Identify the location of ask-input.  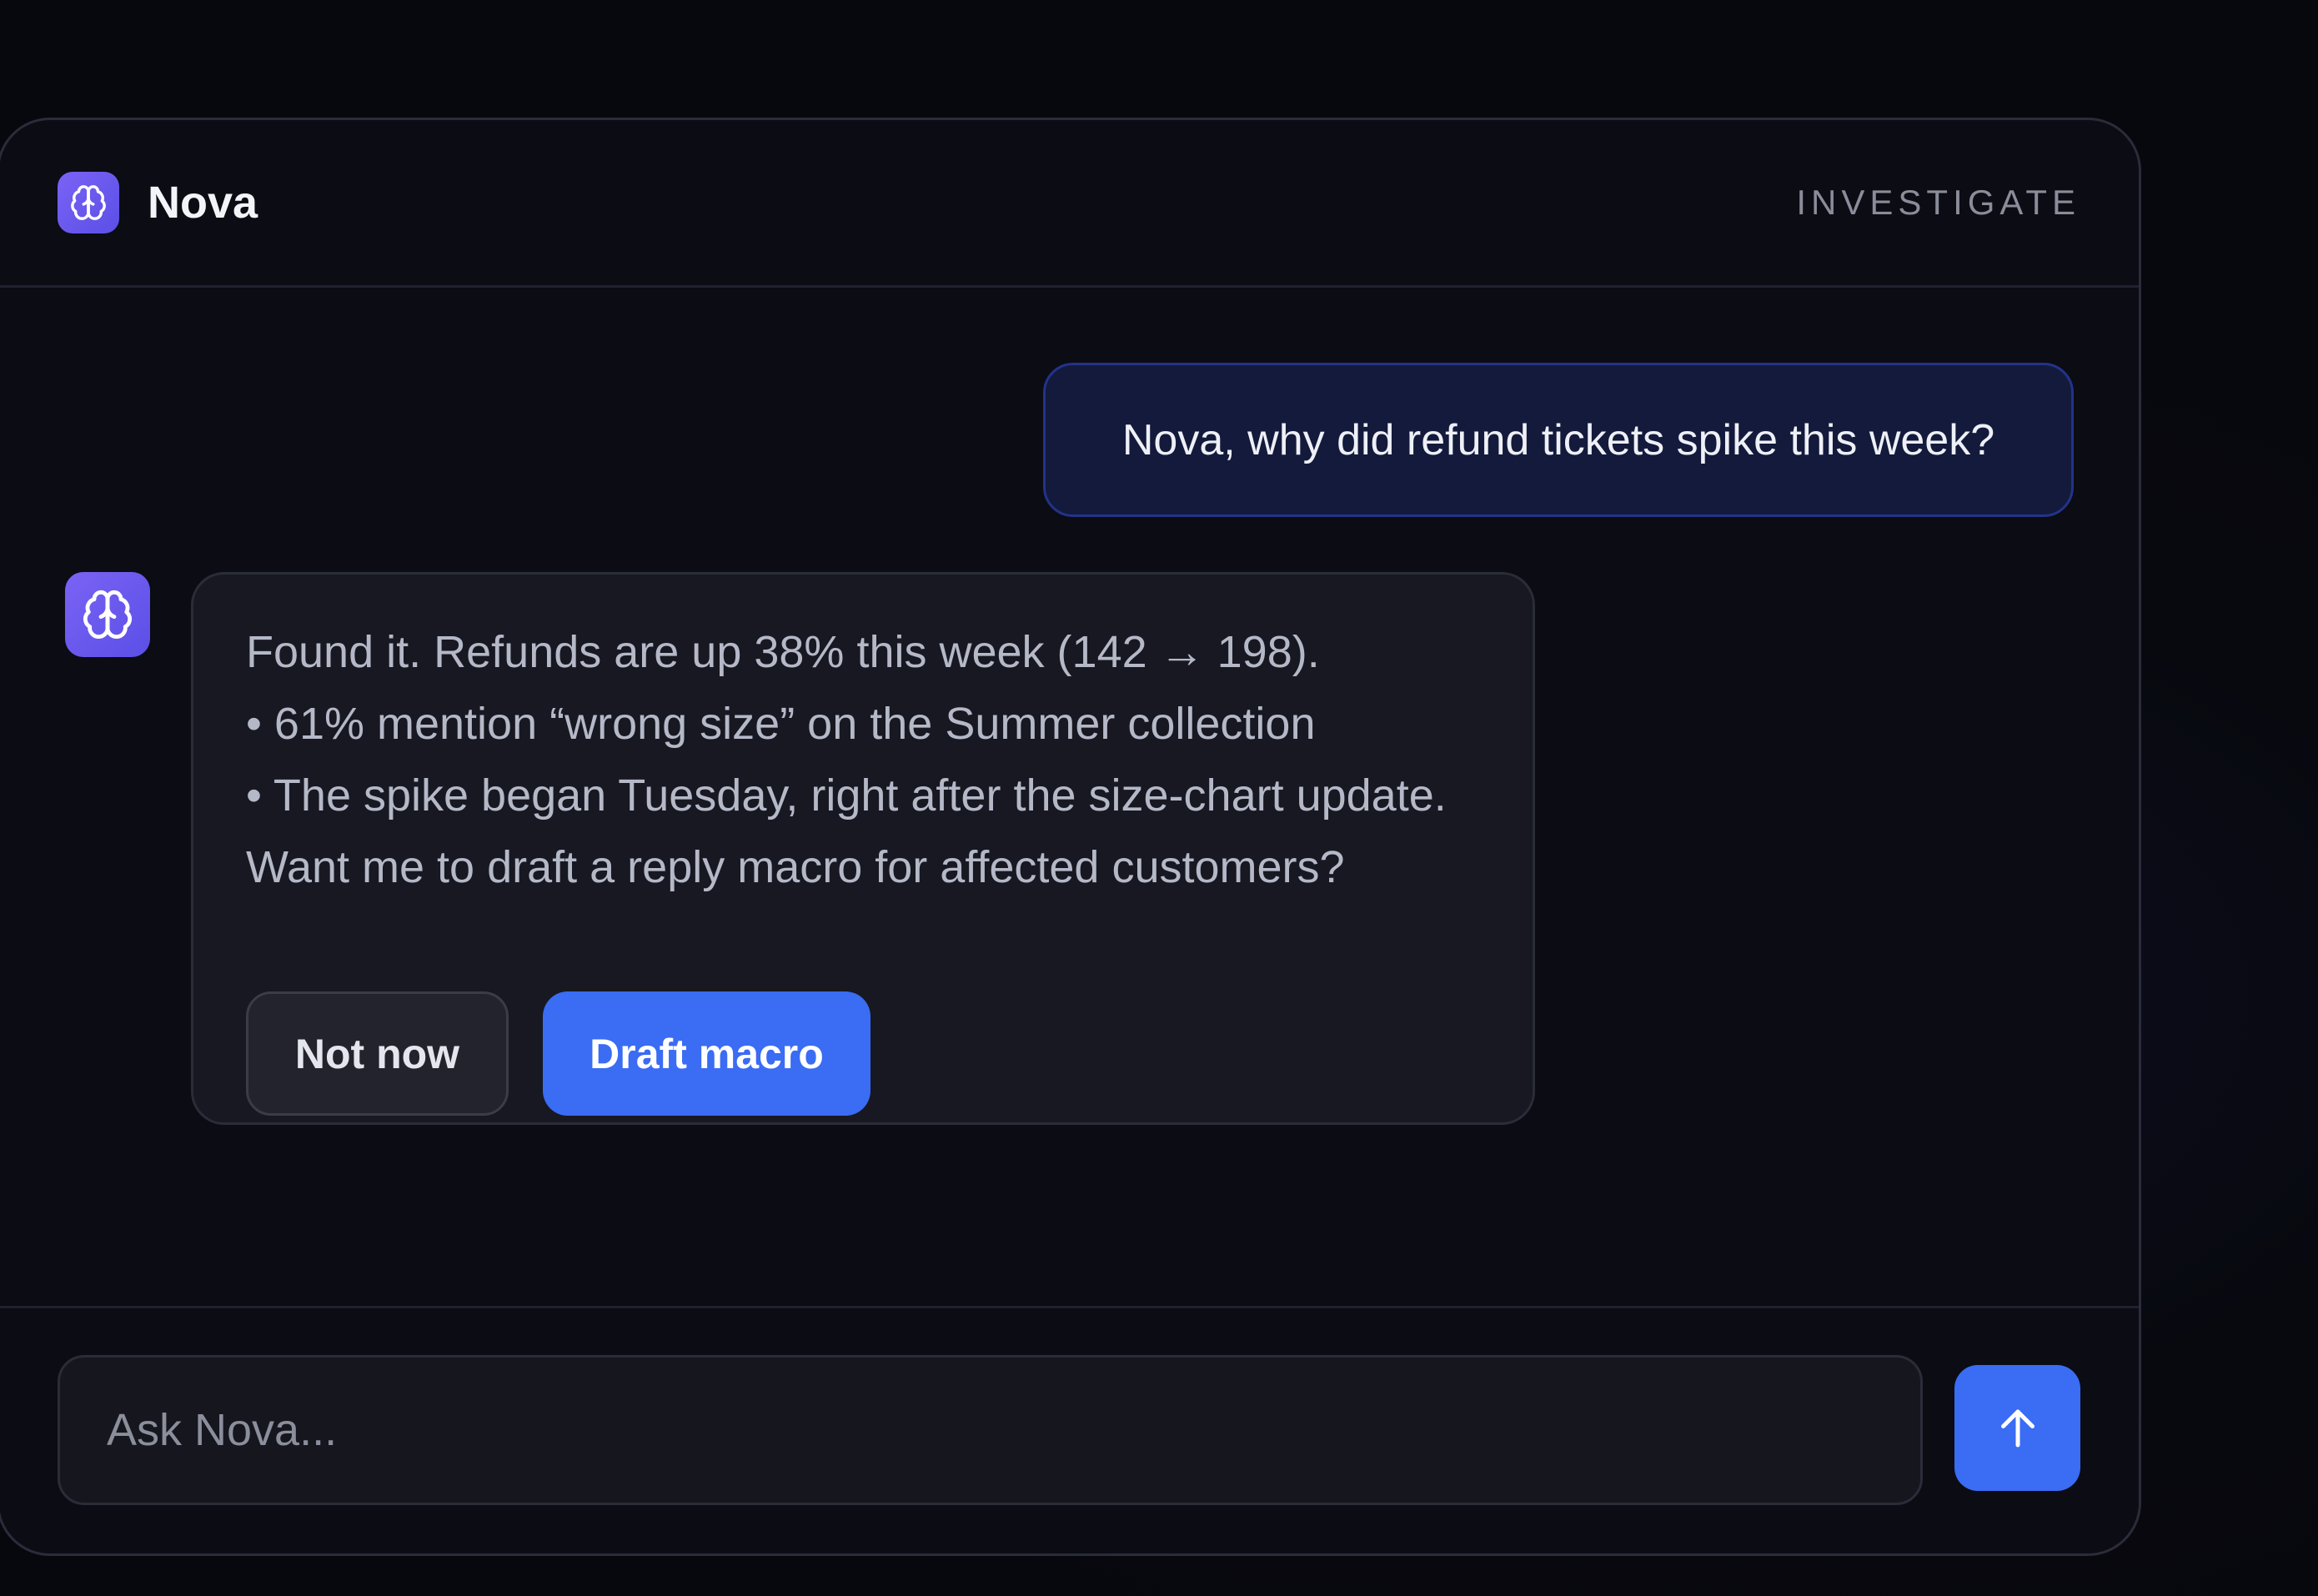
(990, 1430).